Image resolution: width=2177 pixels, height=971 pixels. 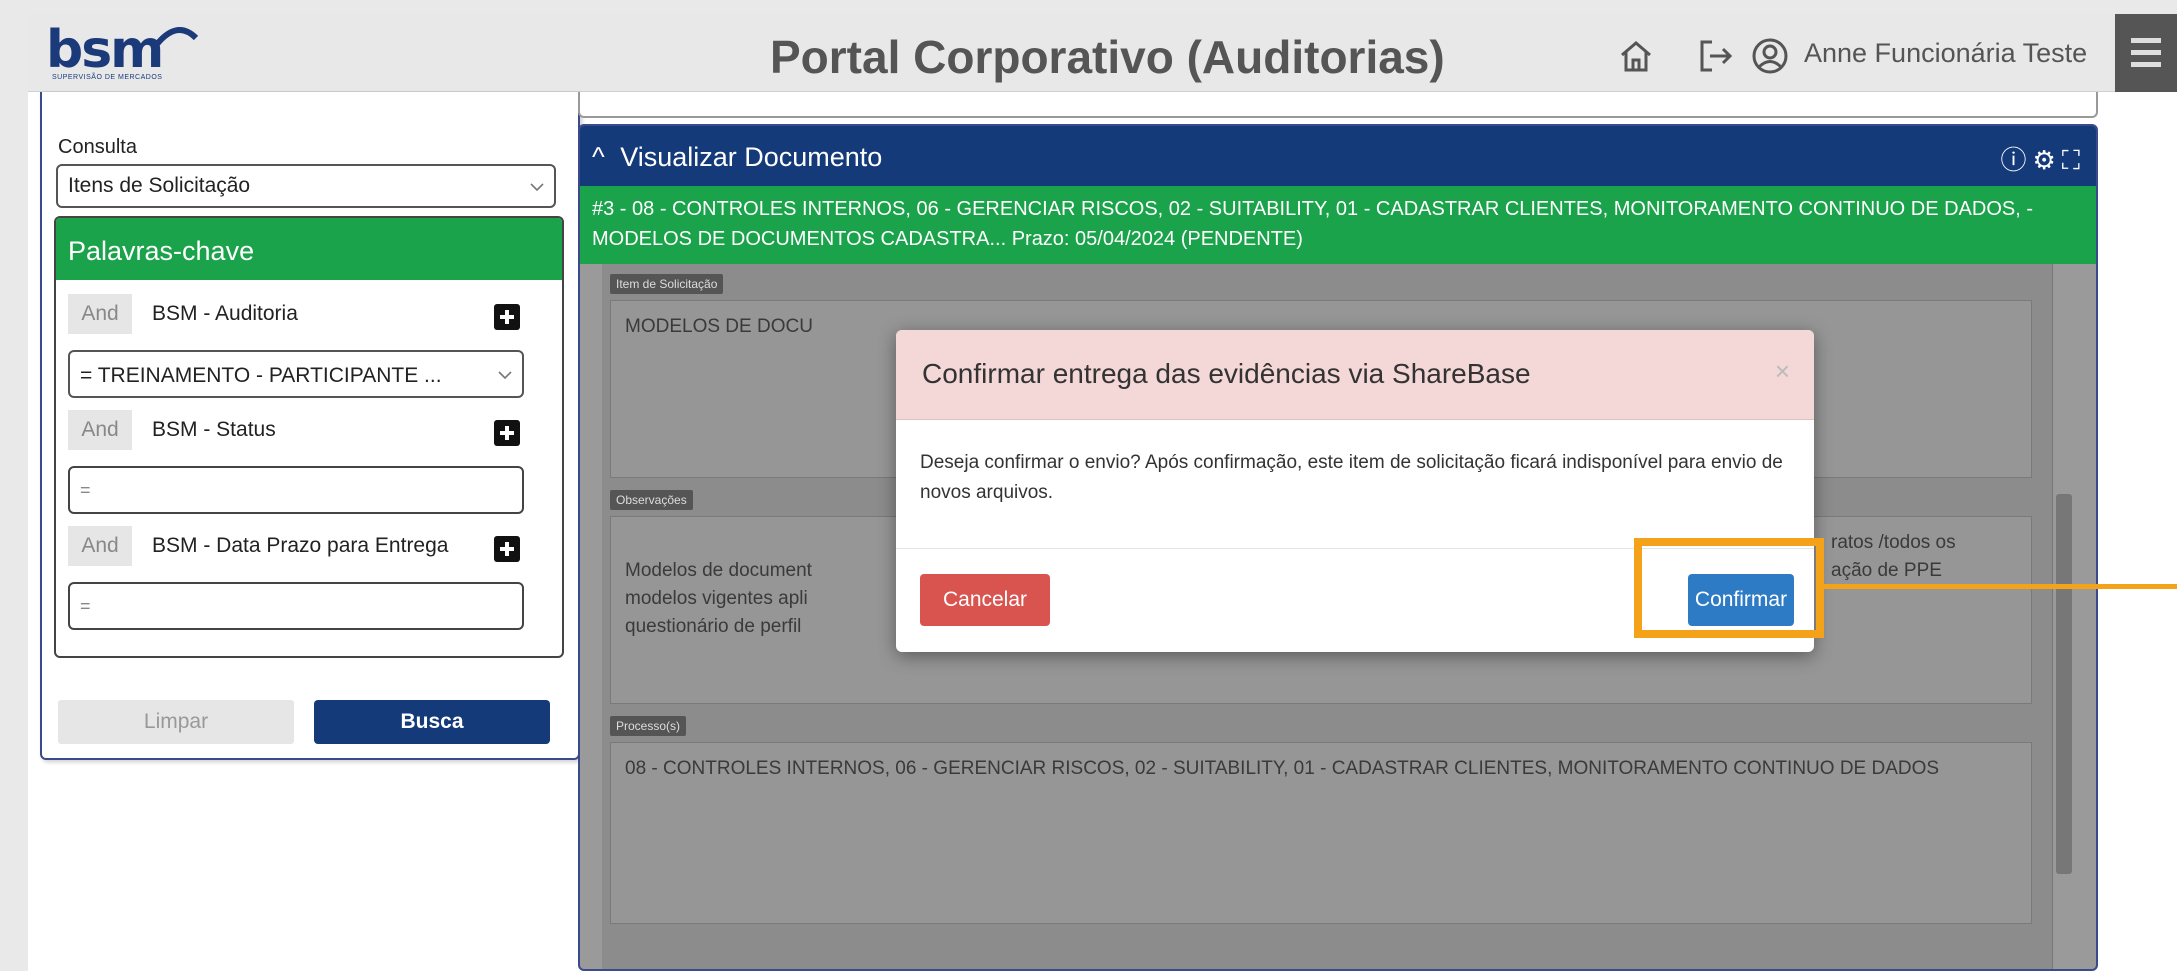 I want to click on consulta-select-value: Itens de Solicitação, so click(x=159, y=185).